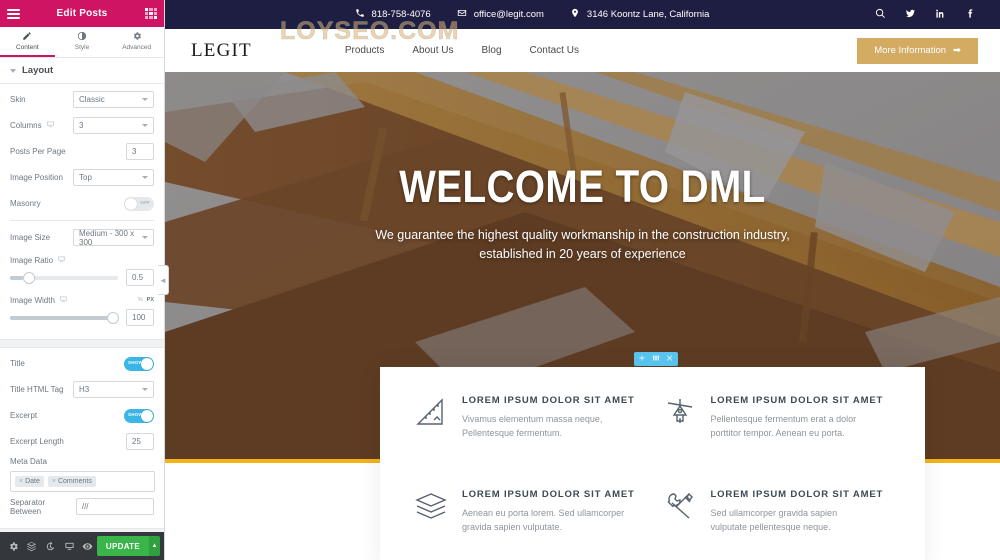 The height and width of the screenshot is (560, 1000). Describe the element at coordinates (39, 300) in the screenshot. I see `control-image-width-label: Image Width` at that location.